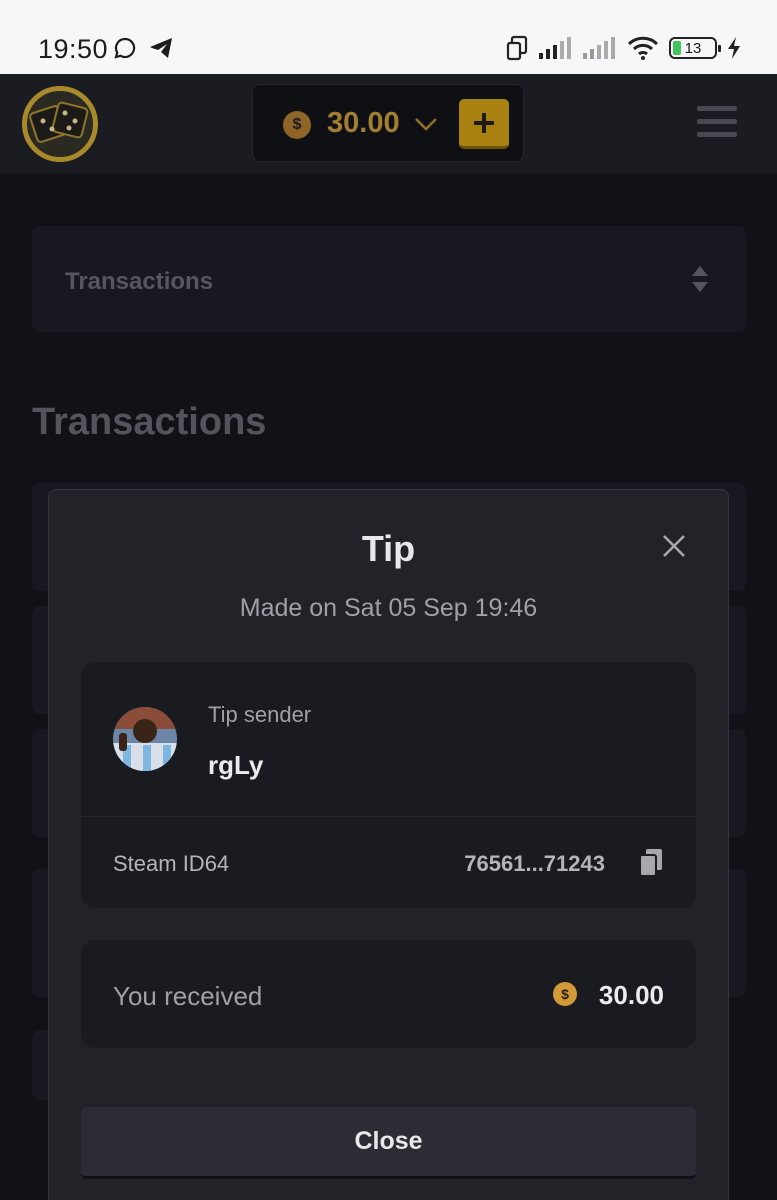 This screenshot has height=1200, width=777. I want to click on dice-logo, so click(60, 124).